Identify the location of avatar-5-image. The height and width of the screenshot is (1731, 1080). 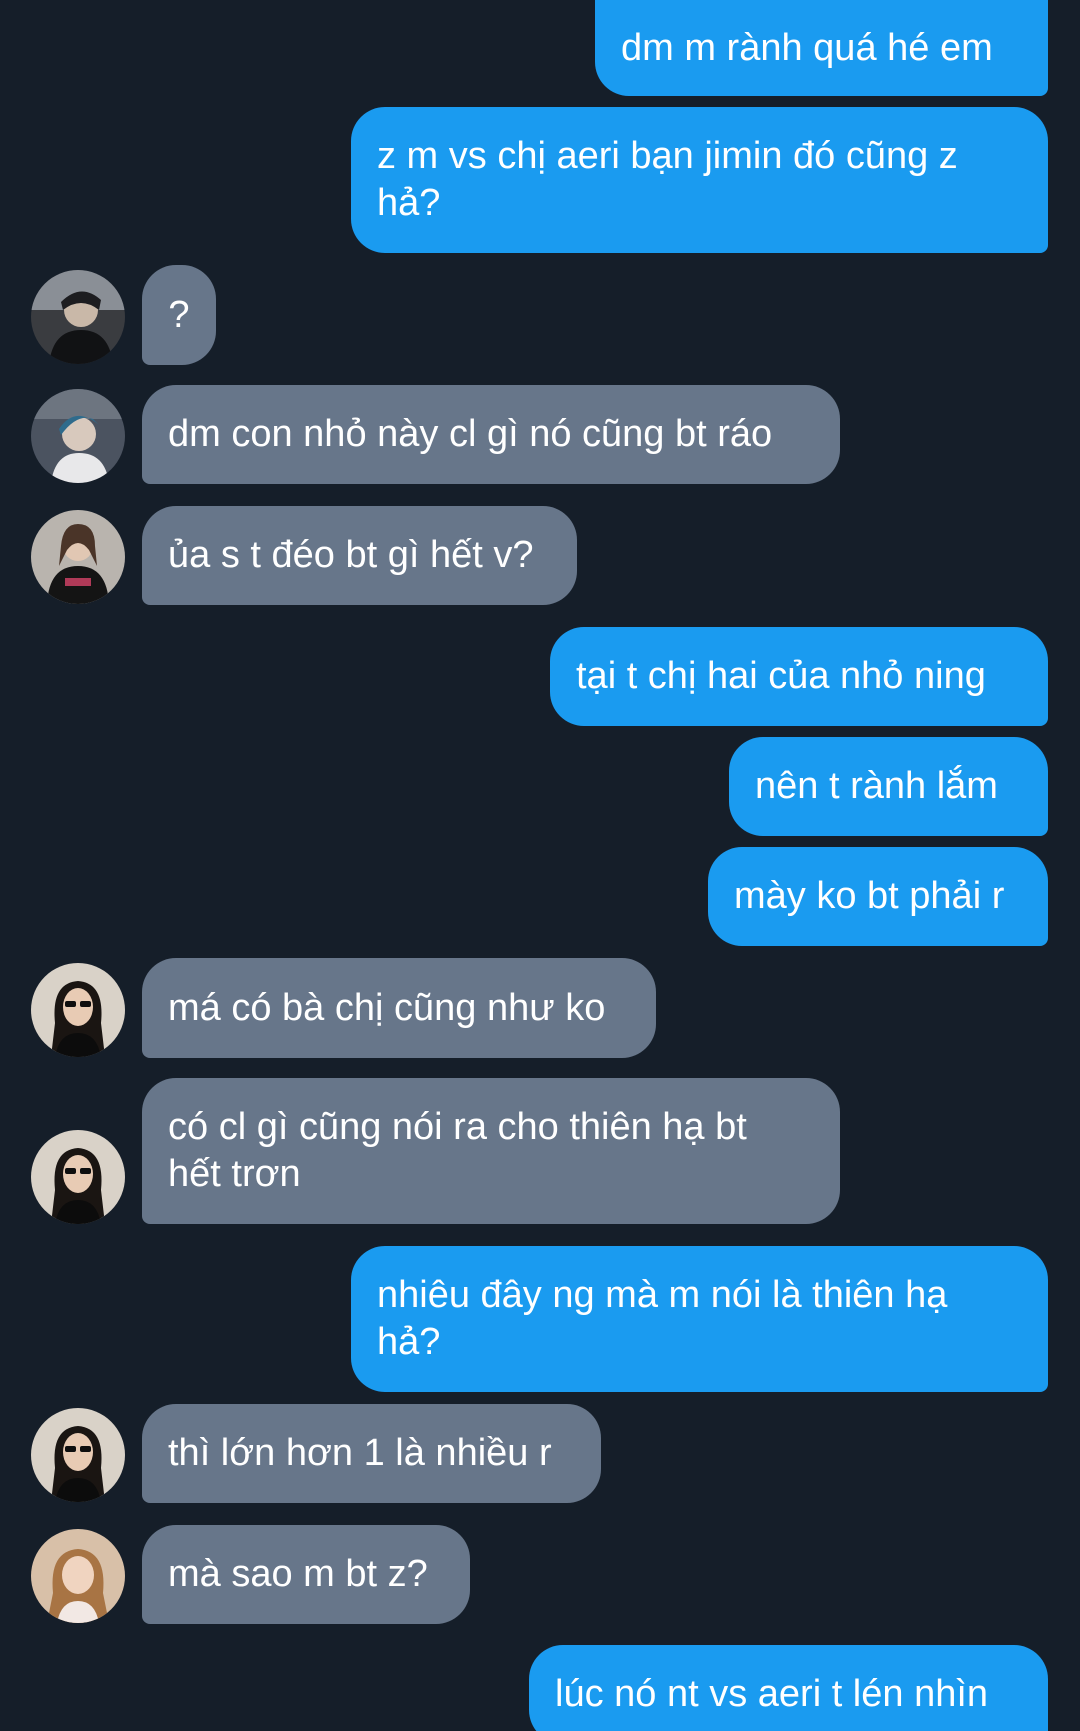
(78, 1576).